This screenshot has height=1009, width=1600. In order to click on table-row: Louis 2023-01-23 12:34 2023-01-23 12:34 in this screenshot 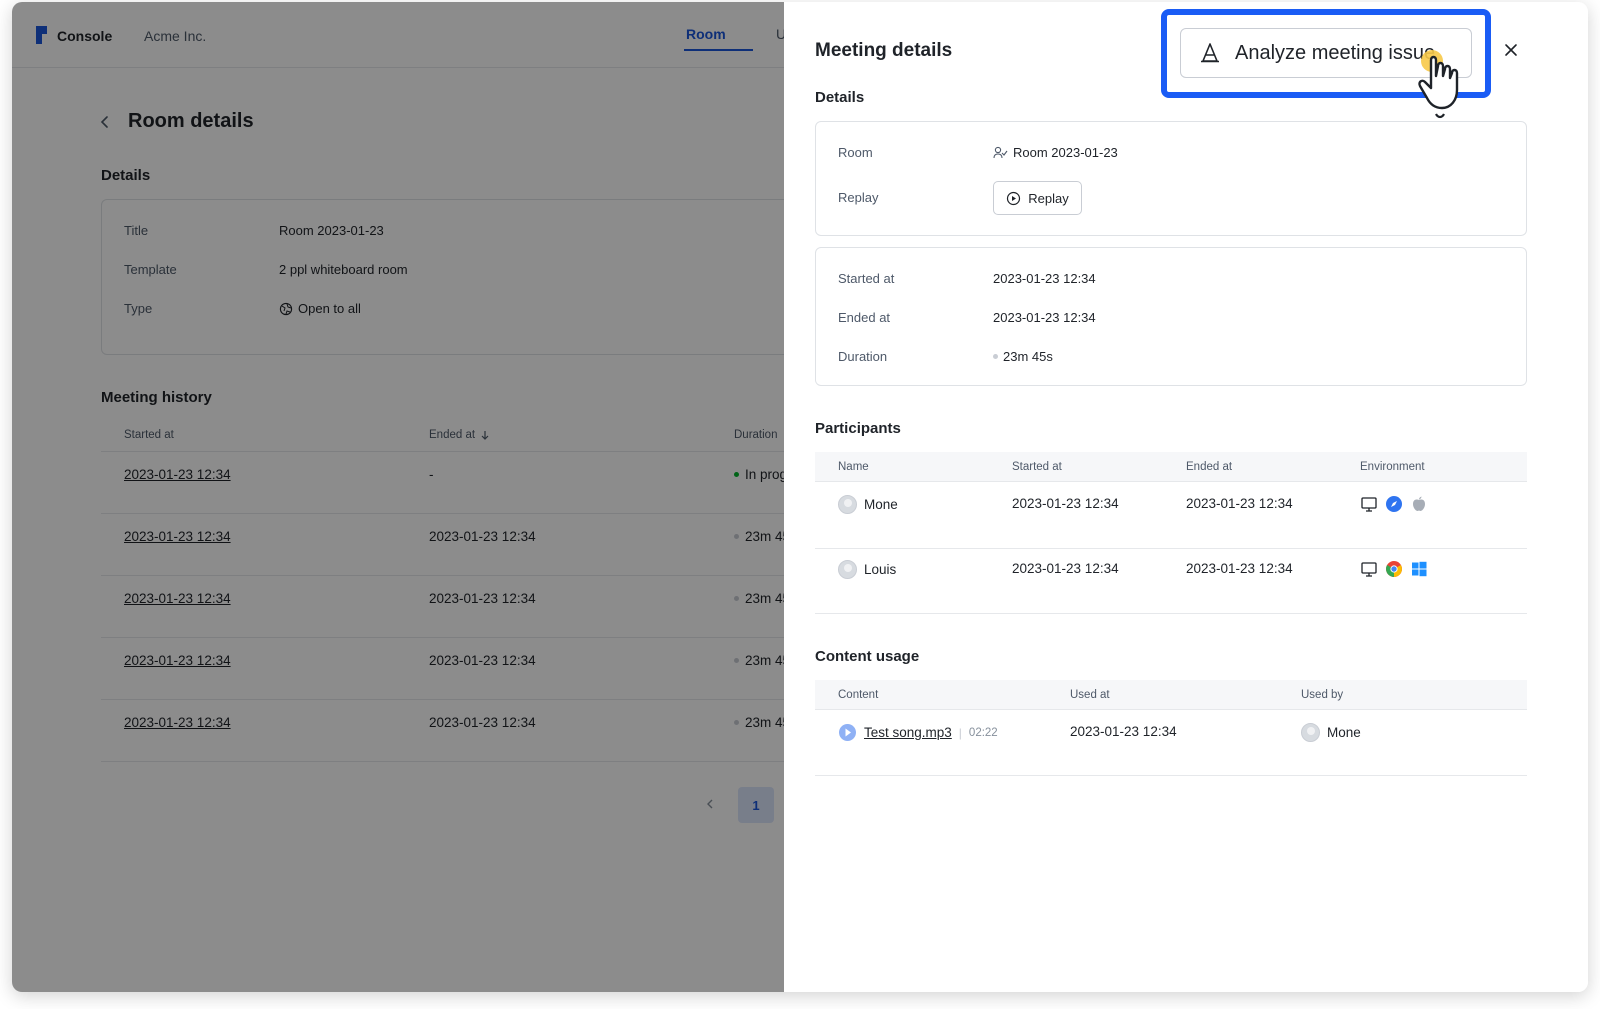, I will do `click(1171, 581)`.